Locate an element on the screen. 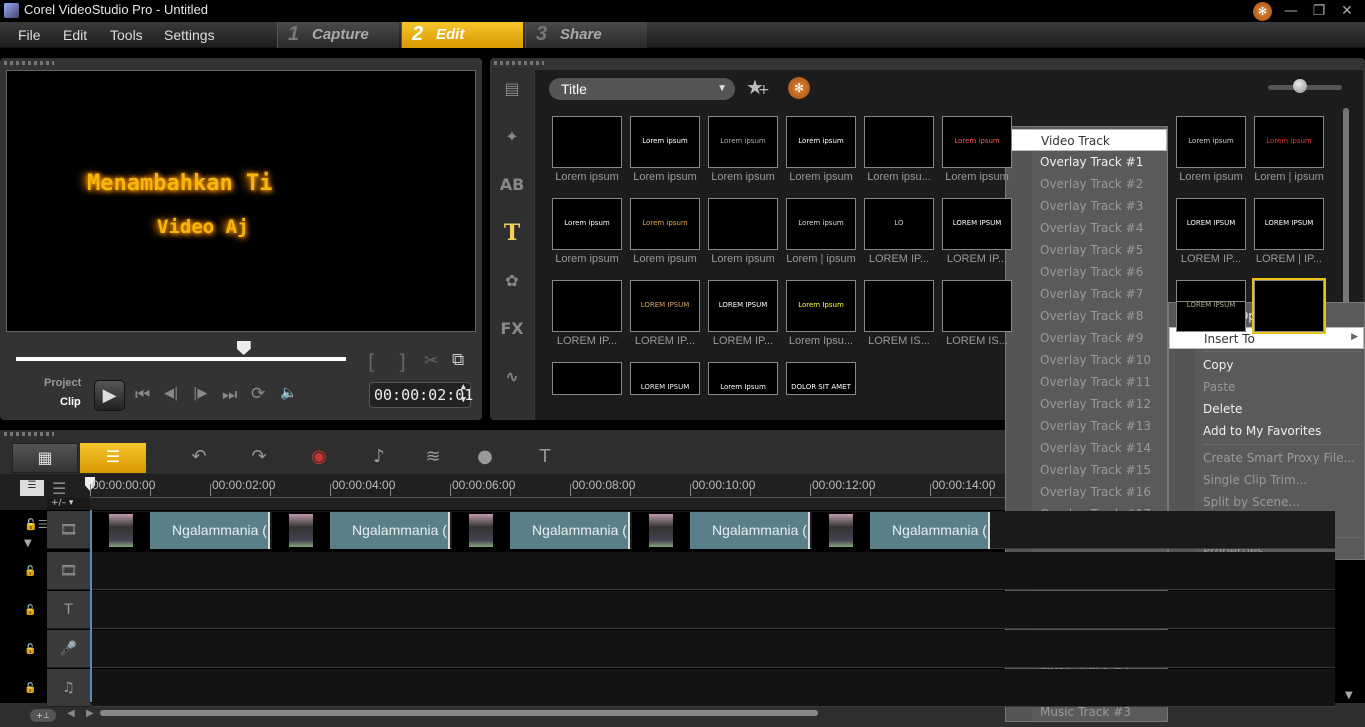  voice-track-icon: 🎤 is located at coordinates (68, 649).